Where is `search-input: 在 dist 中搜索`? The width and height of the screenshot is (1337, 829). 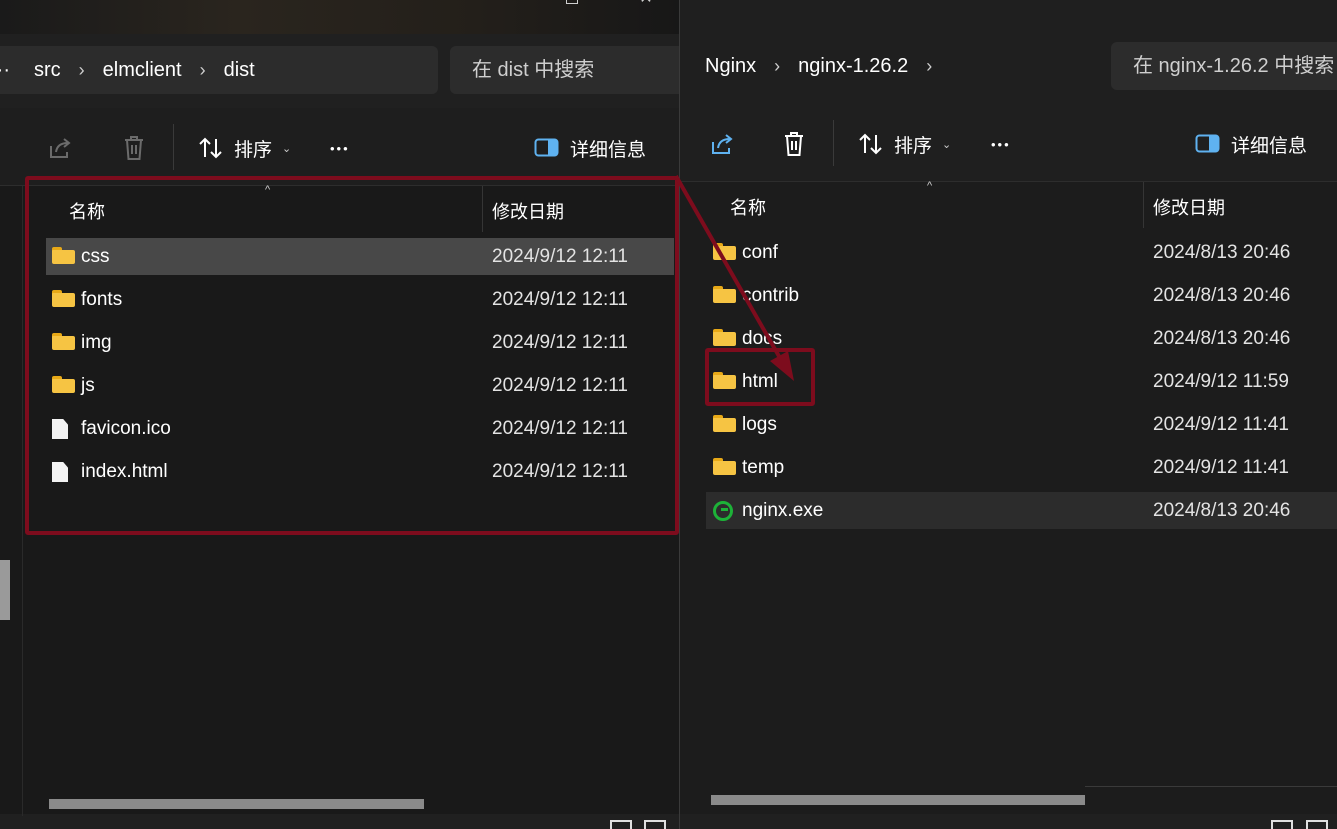
search-input: 在 dist 中搜索 is located at coordinates (565, 70).